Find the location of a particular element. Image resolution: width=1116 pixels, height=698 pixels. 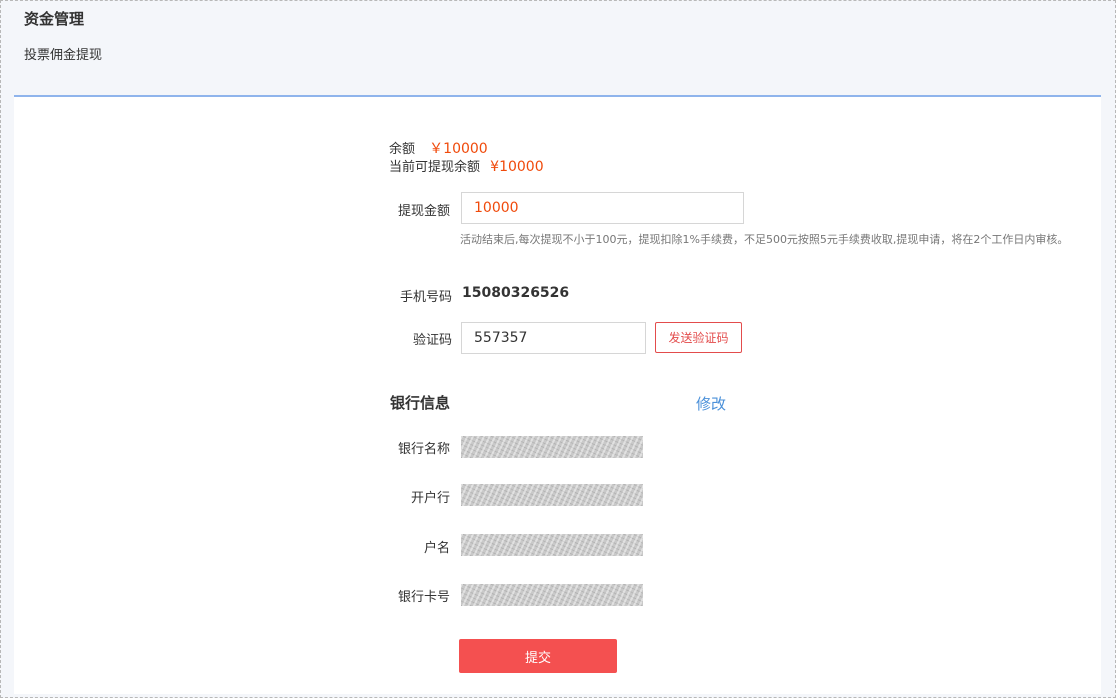

account-holder-label: 户名 is located at coordinates (436, 548).